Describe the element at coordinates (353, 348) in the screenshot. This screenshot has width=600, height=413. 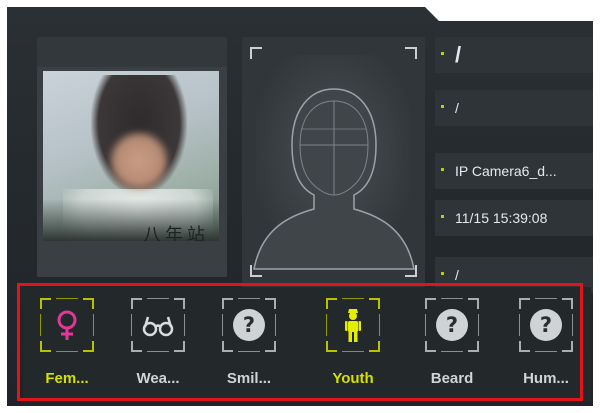
I see `attribute-age: Youth` at that location.